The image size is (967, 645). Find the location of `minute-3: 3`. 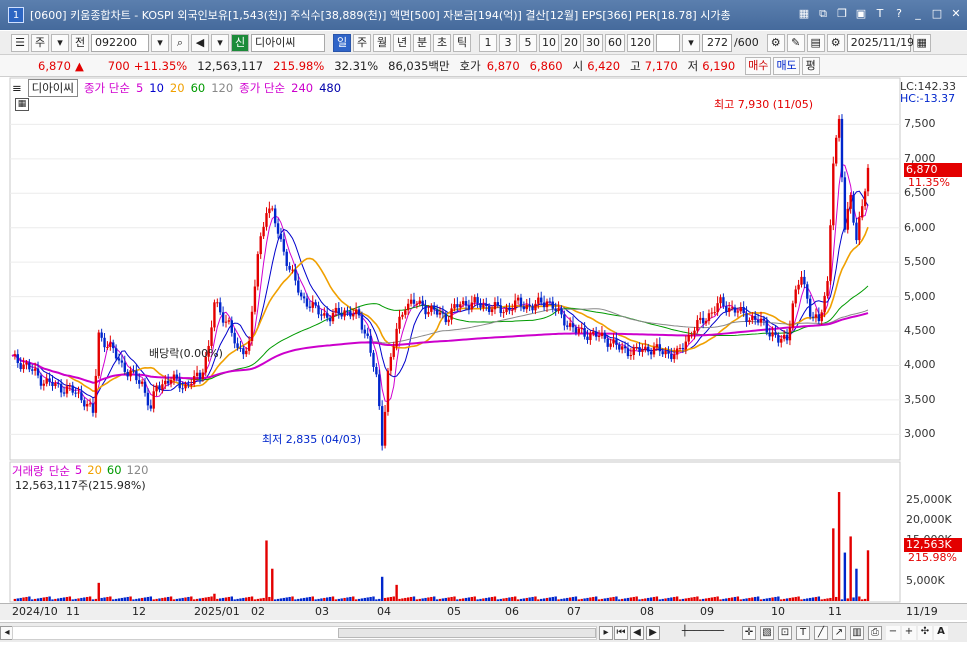

minute-3: 3 is located at coordinates (508, 42).